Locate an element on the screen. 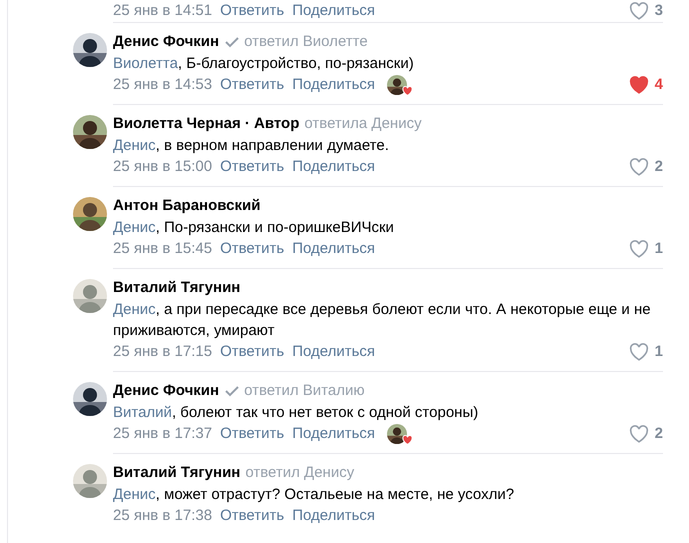  like-count: 3 is located at coordinates (658, 10).